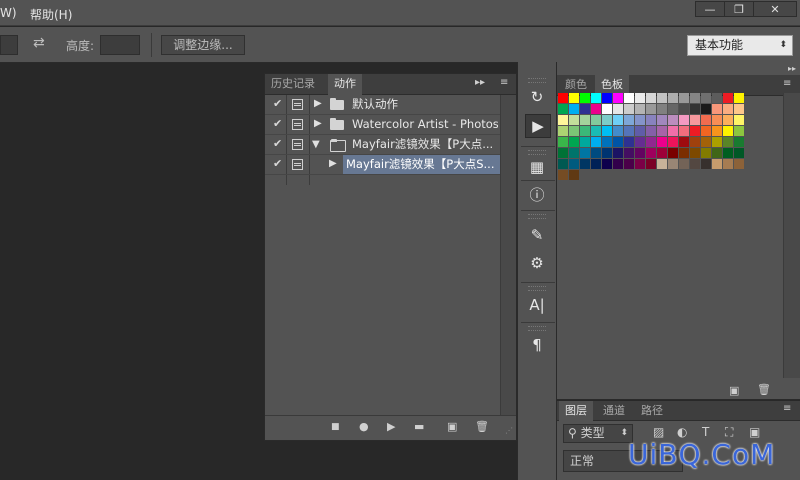 The height and width of the screenshot is (480, 800). Describe the element at coordinates (333, 163) in the screenshot. I see `expand-triangle-icon: ▶` at that location.